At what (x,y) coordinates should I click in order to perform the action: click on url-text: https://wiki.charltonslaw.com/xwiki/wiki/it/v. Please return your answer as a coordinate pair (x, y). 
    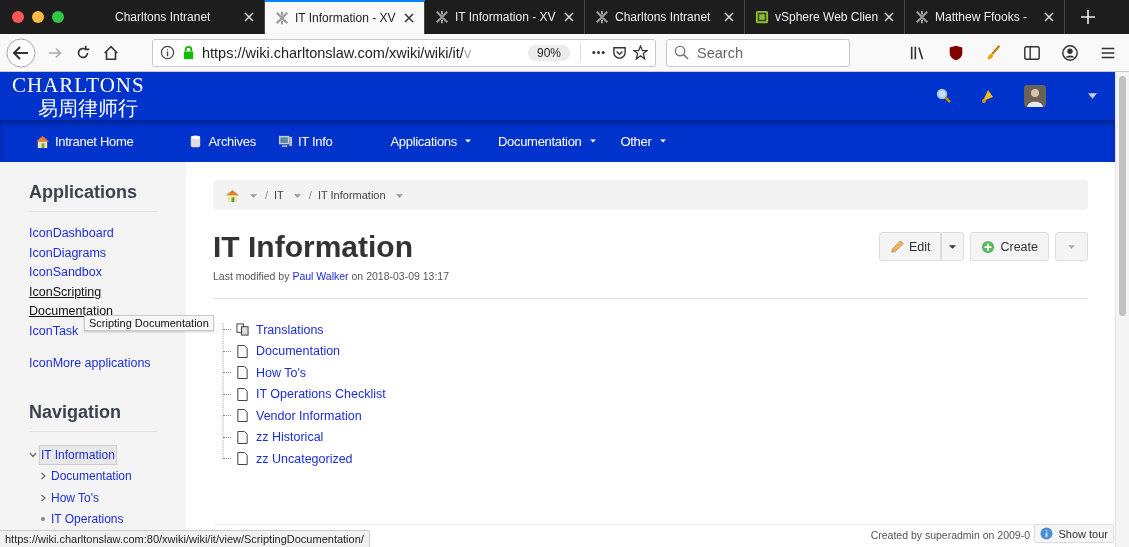
    Looking at the image, I should click on (337, 52).